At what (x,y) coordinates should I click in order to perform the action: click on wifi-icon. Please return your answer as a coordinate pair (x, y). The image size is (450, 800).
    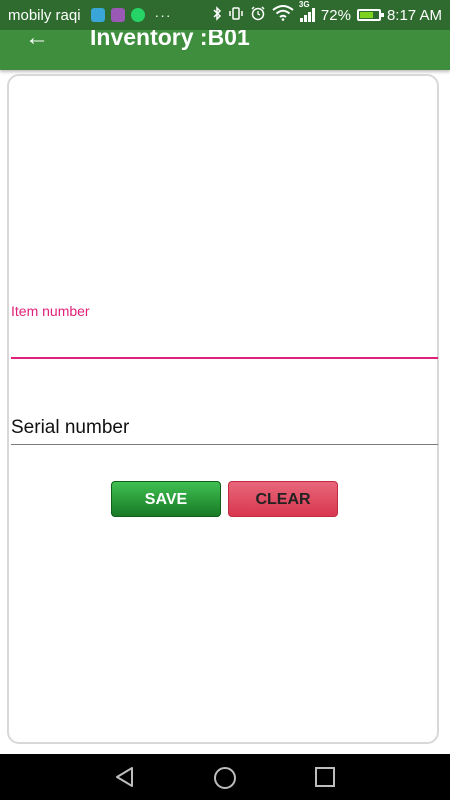
    Looking at the image, I should click on (283, 15).